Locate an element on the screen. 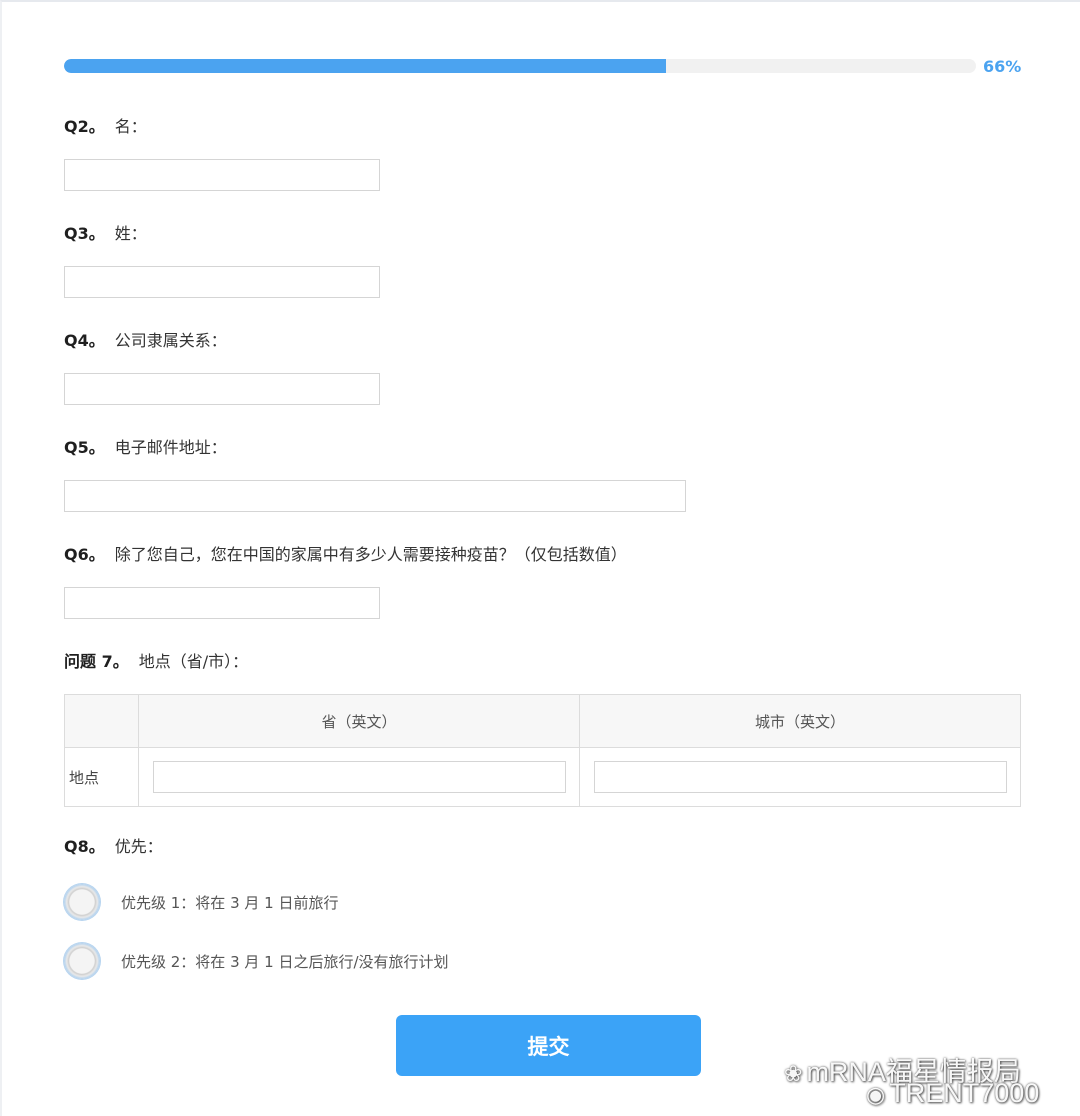 This screenshot has width=1080, height=1116. question-text: 姓： is located at coordinates (130, 233).